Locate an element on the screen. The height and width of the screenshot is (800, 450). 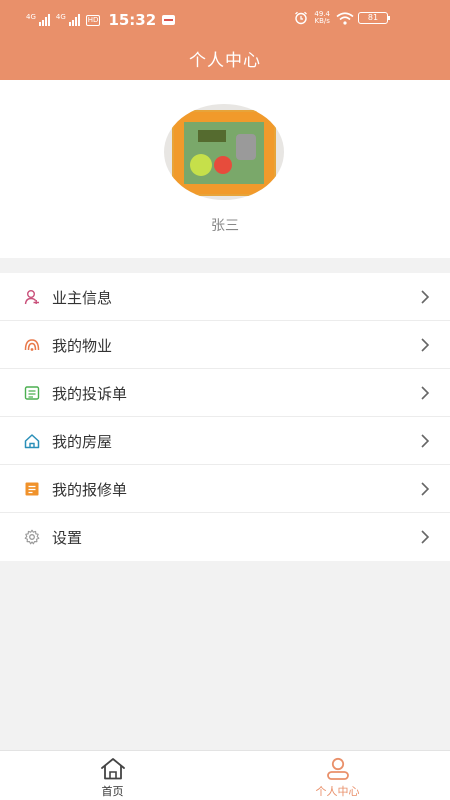
network-type-1: 4G is located at coordinates (31, 17).